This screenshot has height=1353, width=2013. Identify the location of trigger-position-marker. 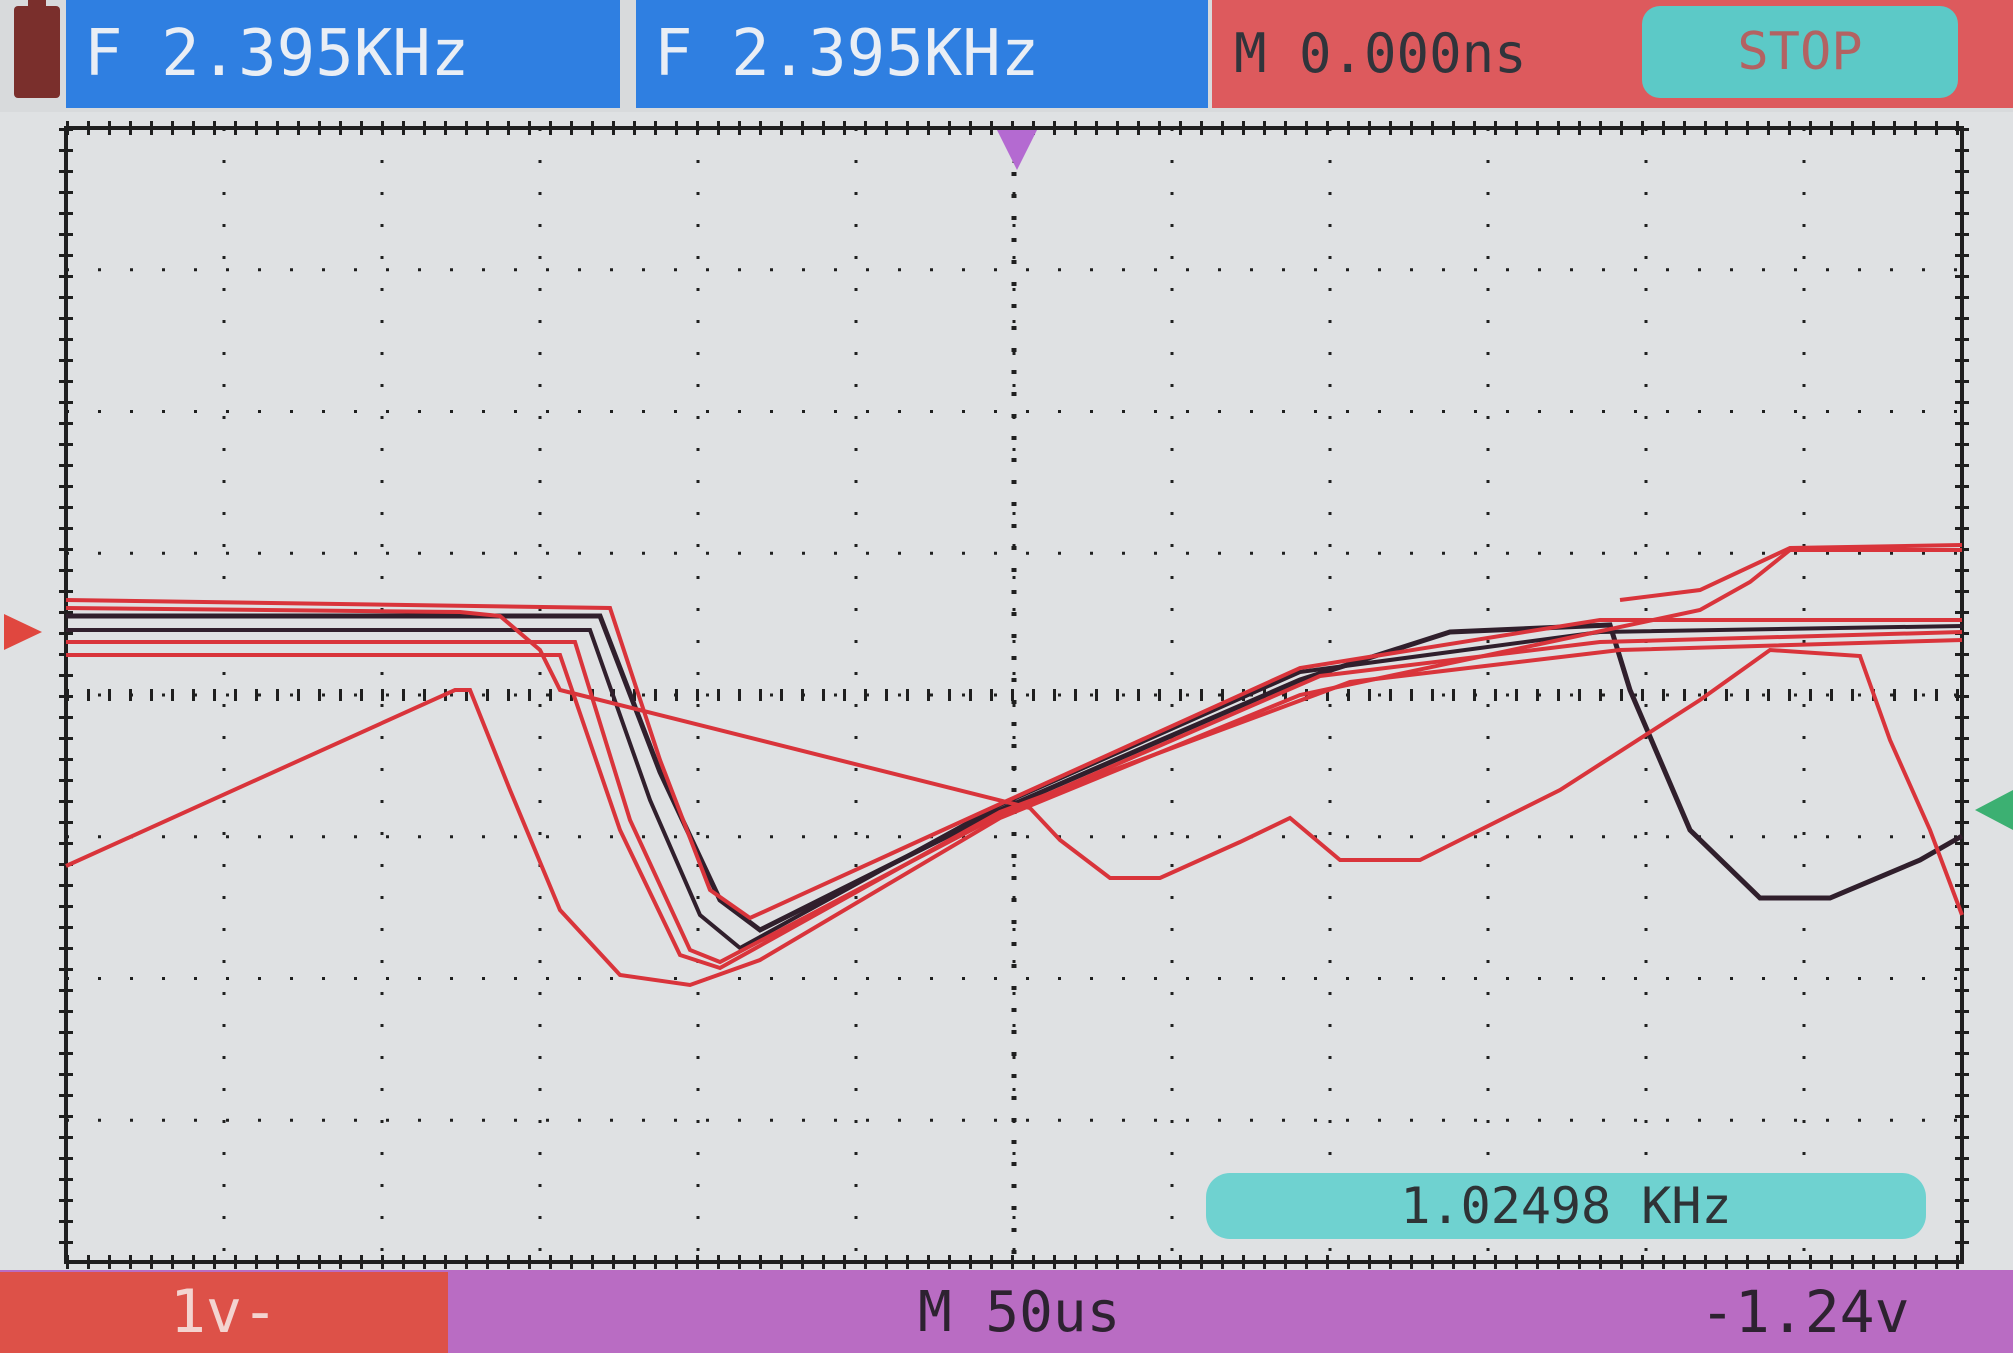
(1017, 150).